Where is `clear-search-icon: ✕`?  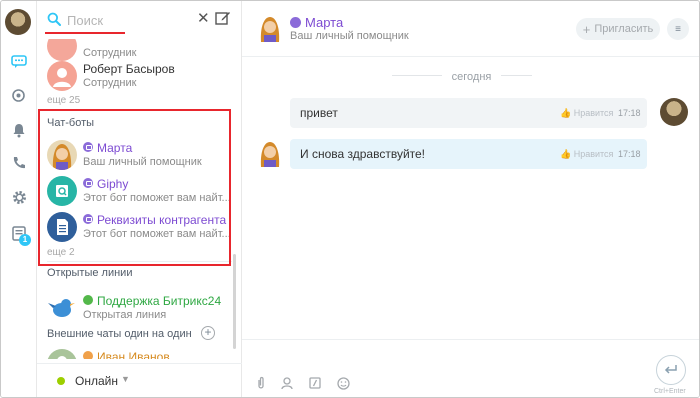
clear-search-icon: ✕ is located at coordinates (203, 19).